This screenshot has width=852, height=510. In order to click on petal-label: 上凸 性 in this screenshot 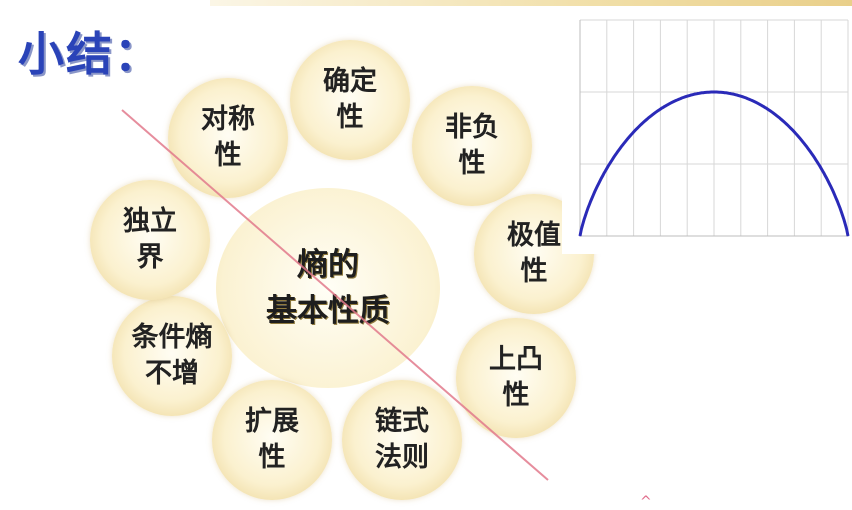, I will do `click(516, 377)`.